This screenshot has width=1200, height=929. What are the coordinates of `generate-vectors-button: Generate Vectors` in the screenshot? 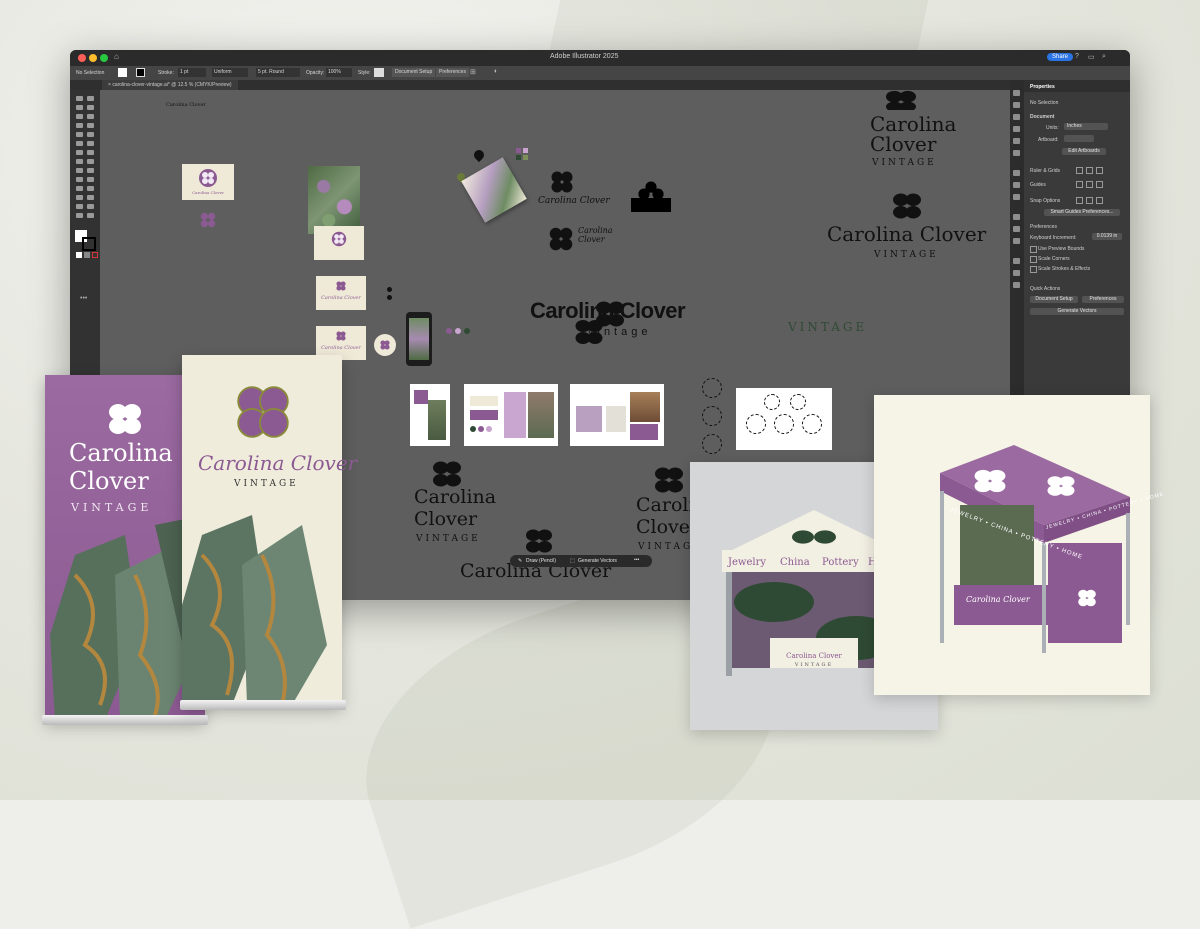 It's located at (597, 561).